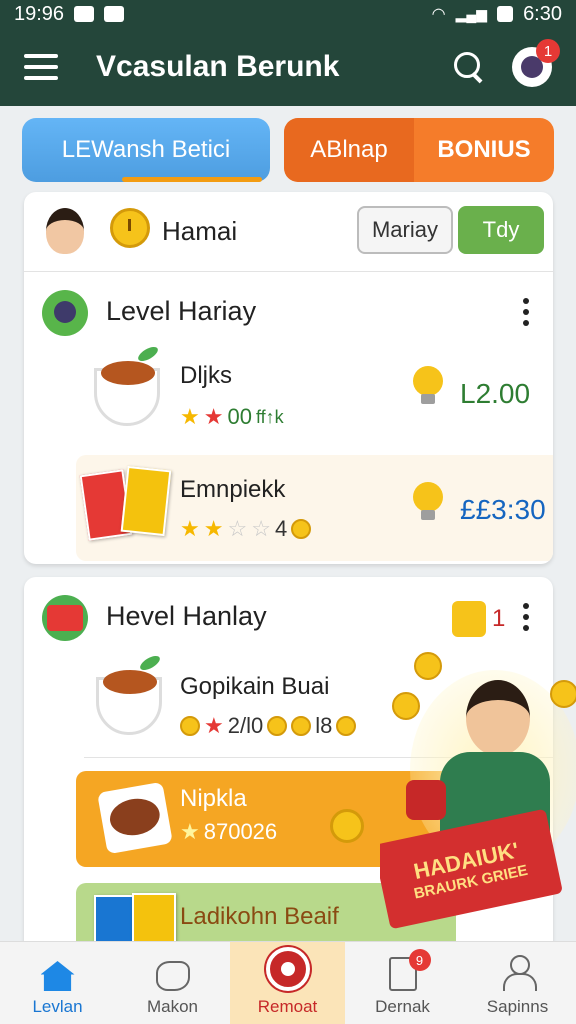  Describe the element at coordinates (426, 800) in the screenshot. I see `gift-box-icon` at that location.